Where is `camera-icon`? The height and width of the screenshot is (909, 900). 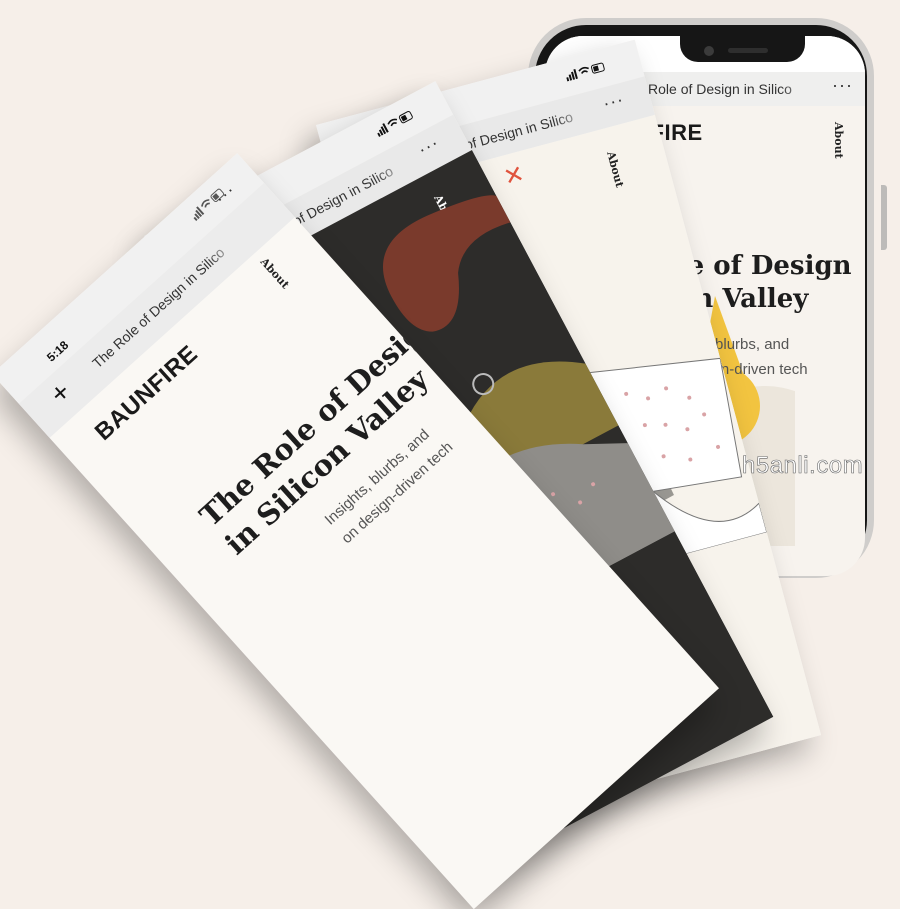 camera-icon is located at coordinates (709, 51).